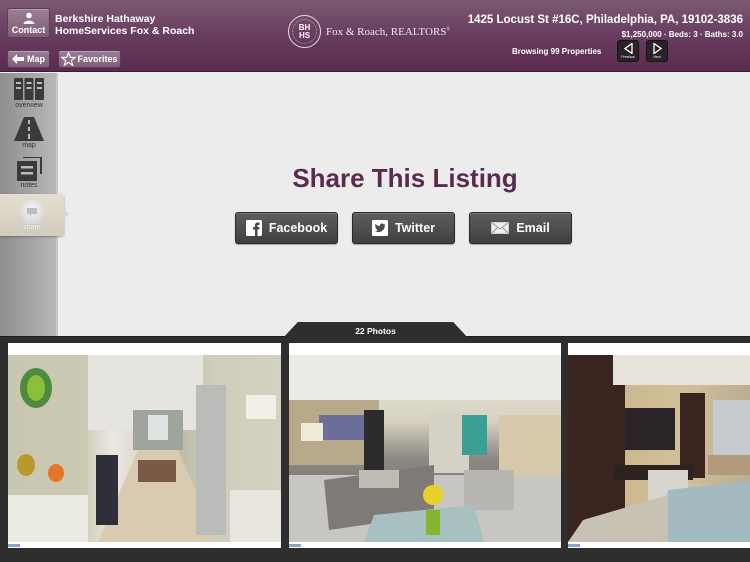 This screenshot has height=562, width=750. What do you see at coordinates (36, 59) in the screenshot?
I see `map-label: Map` at bounding box center [36, 59].